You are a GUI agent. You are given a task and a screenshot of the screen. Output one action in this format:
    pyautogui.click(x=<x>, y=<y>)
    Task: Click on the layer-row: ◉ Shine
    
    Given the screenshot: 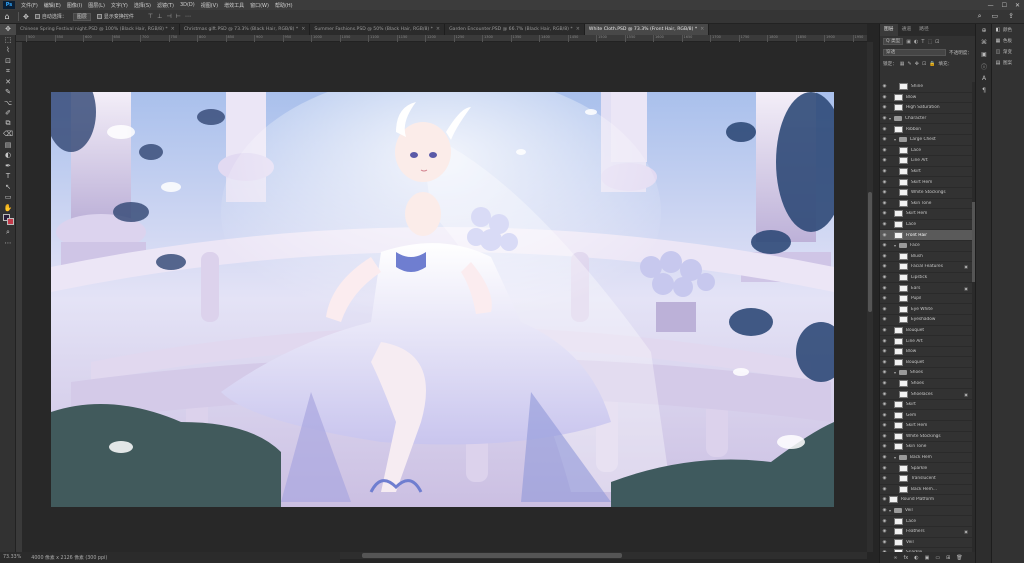 What is the action you would take?
    pyautogui.click(x=926, y=87)
    